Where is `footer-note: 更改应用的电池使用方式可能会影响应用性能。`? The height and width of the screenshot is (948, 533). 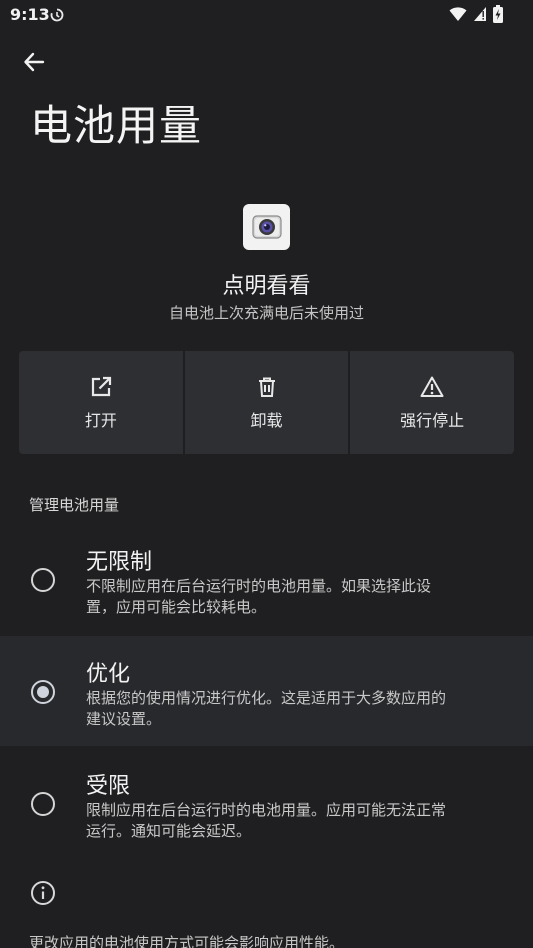
footer-note: 更改应用的电池使用方式可能会影响应用性能。 is located at coordinates (187, 941).